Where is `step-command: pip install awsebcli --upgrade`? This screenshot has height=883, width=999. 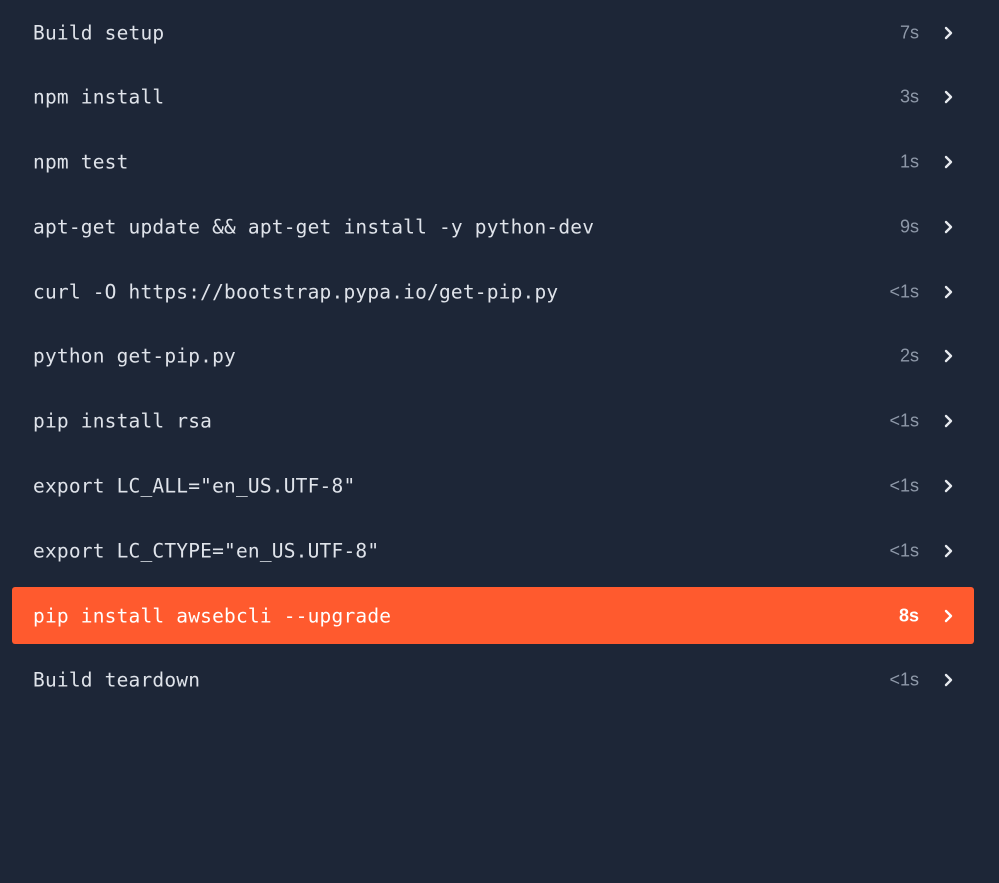 step-command: pip install awsebcli --upgrade is located at coordinates (212, 616).